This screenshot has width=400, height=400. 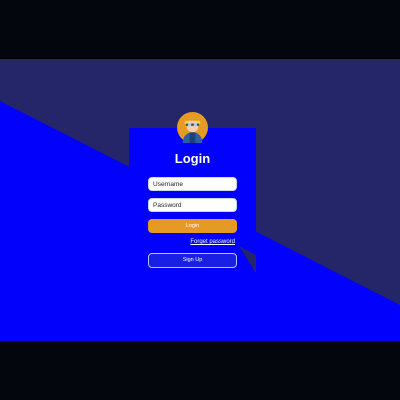 What do you see at coordinates (192, 127) in the screenshot?
I see `user-avatar-icon` at bounding box center [192, 127].